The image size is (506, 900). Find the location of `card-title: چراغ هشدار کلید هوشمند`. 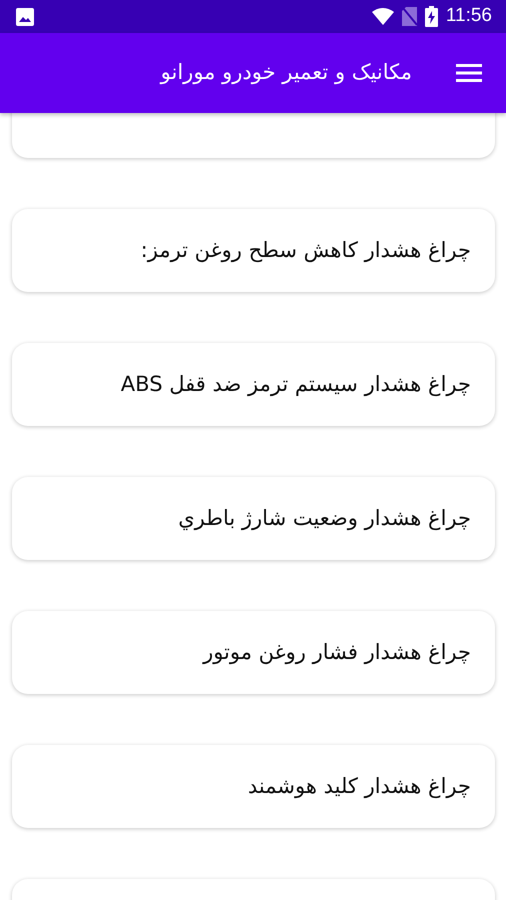

card-title: چراغ هشدار کلید هوشمند is located at coordinates (359, 786).